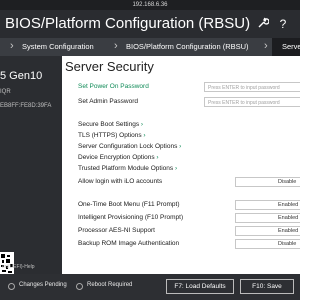 The width and height of the screenshot is (320, 300). What do you see at coordinates (131, 217) in the screenshot?
I see `intelligent-provisioning-label: Intelligent Provisioning (F10 Prompt)` at bounding box center [131, 217].